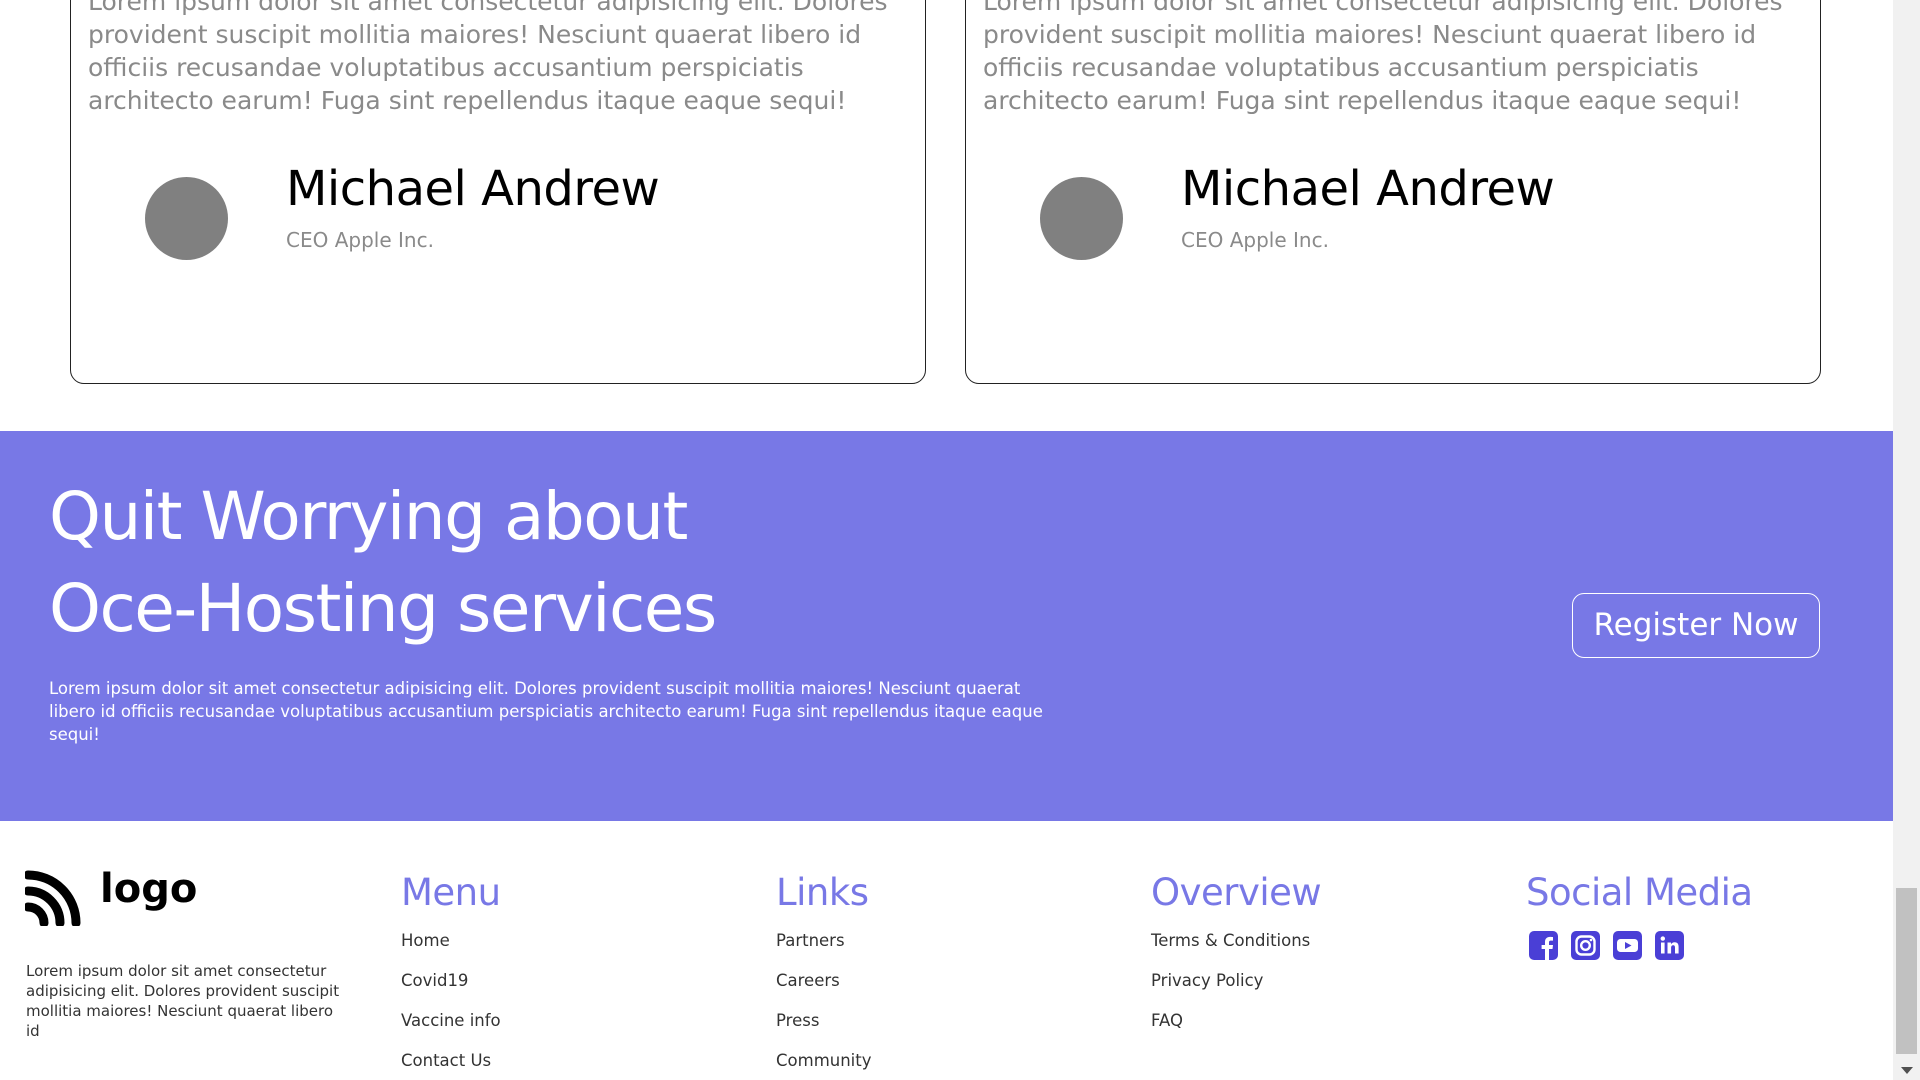  Describe the element at coordinates (1236, 981) in the screenshot. I see `footer-link-privacy-policy: Privacy Policy` at that location.